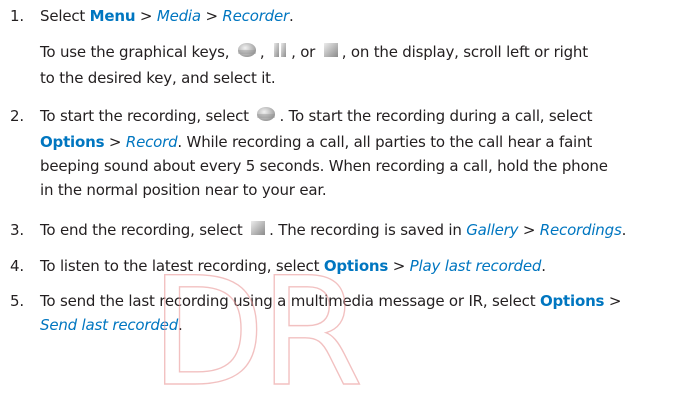 This screenshot has width=680, height=420. Describe the element at coordinates (360, 16) in the screenshot. I see `step-text: Select Menu > Media > Recorder.` at that location.